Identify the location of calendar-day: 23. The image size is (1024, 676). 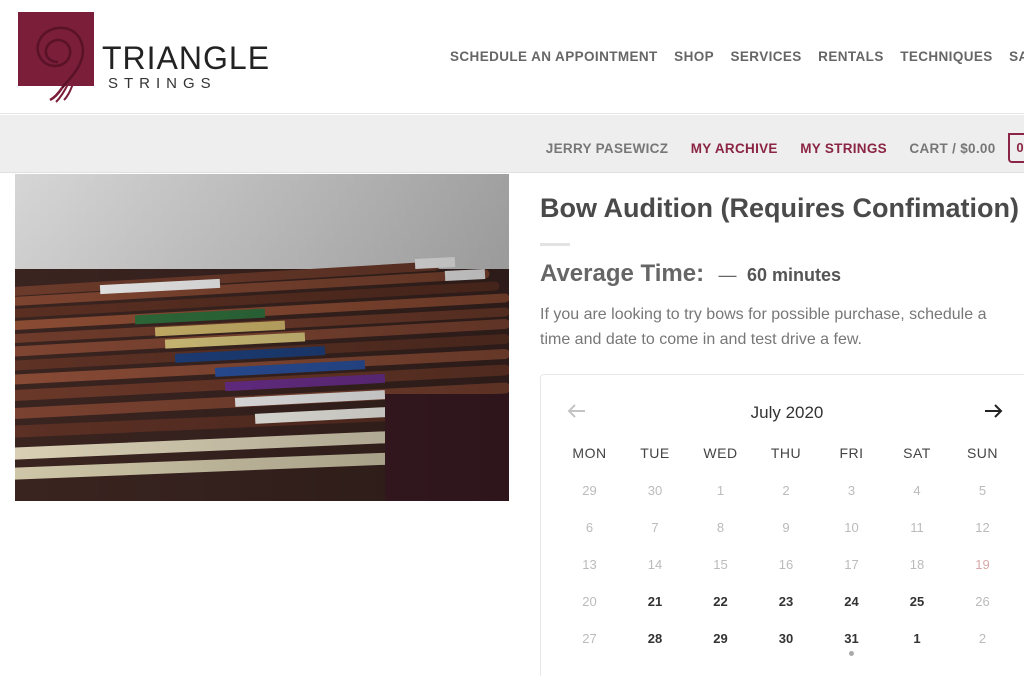
(786, 601).